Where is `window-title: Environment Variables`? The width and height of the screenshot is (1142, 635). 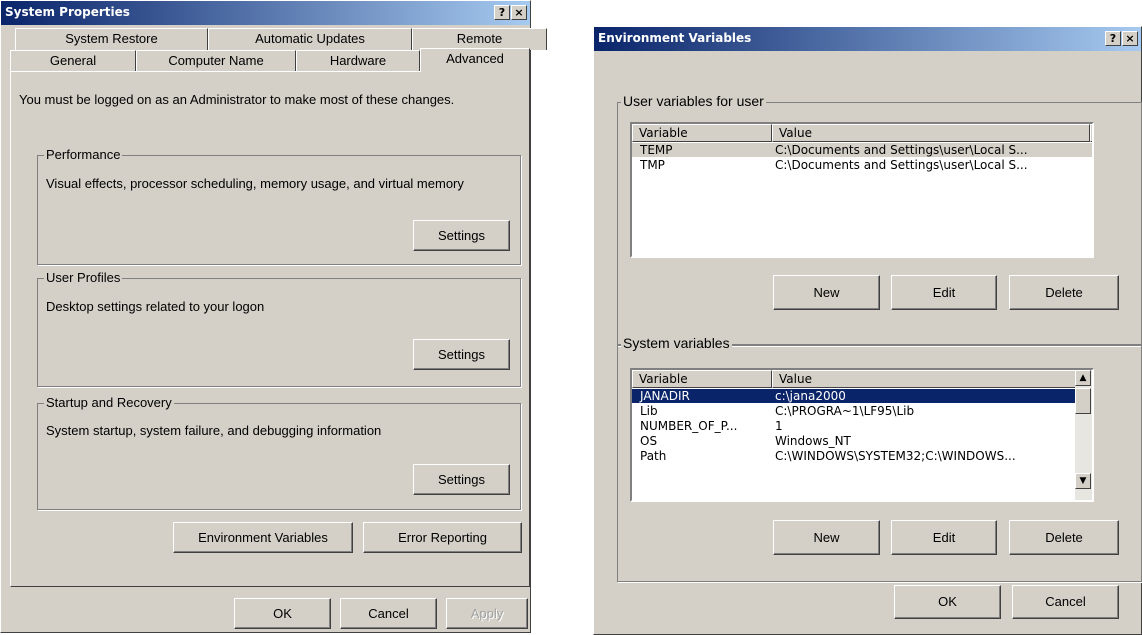 window-title: Environment Variables is located at coordinates (675, 38).